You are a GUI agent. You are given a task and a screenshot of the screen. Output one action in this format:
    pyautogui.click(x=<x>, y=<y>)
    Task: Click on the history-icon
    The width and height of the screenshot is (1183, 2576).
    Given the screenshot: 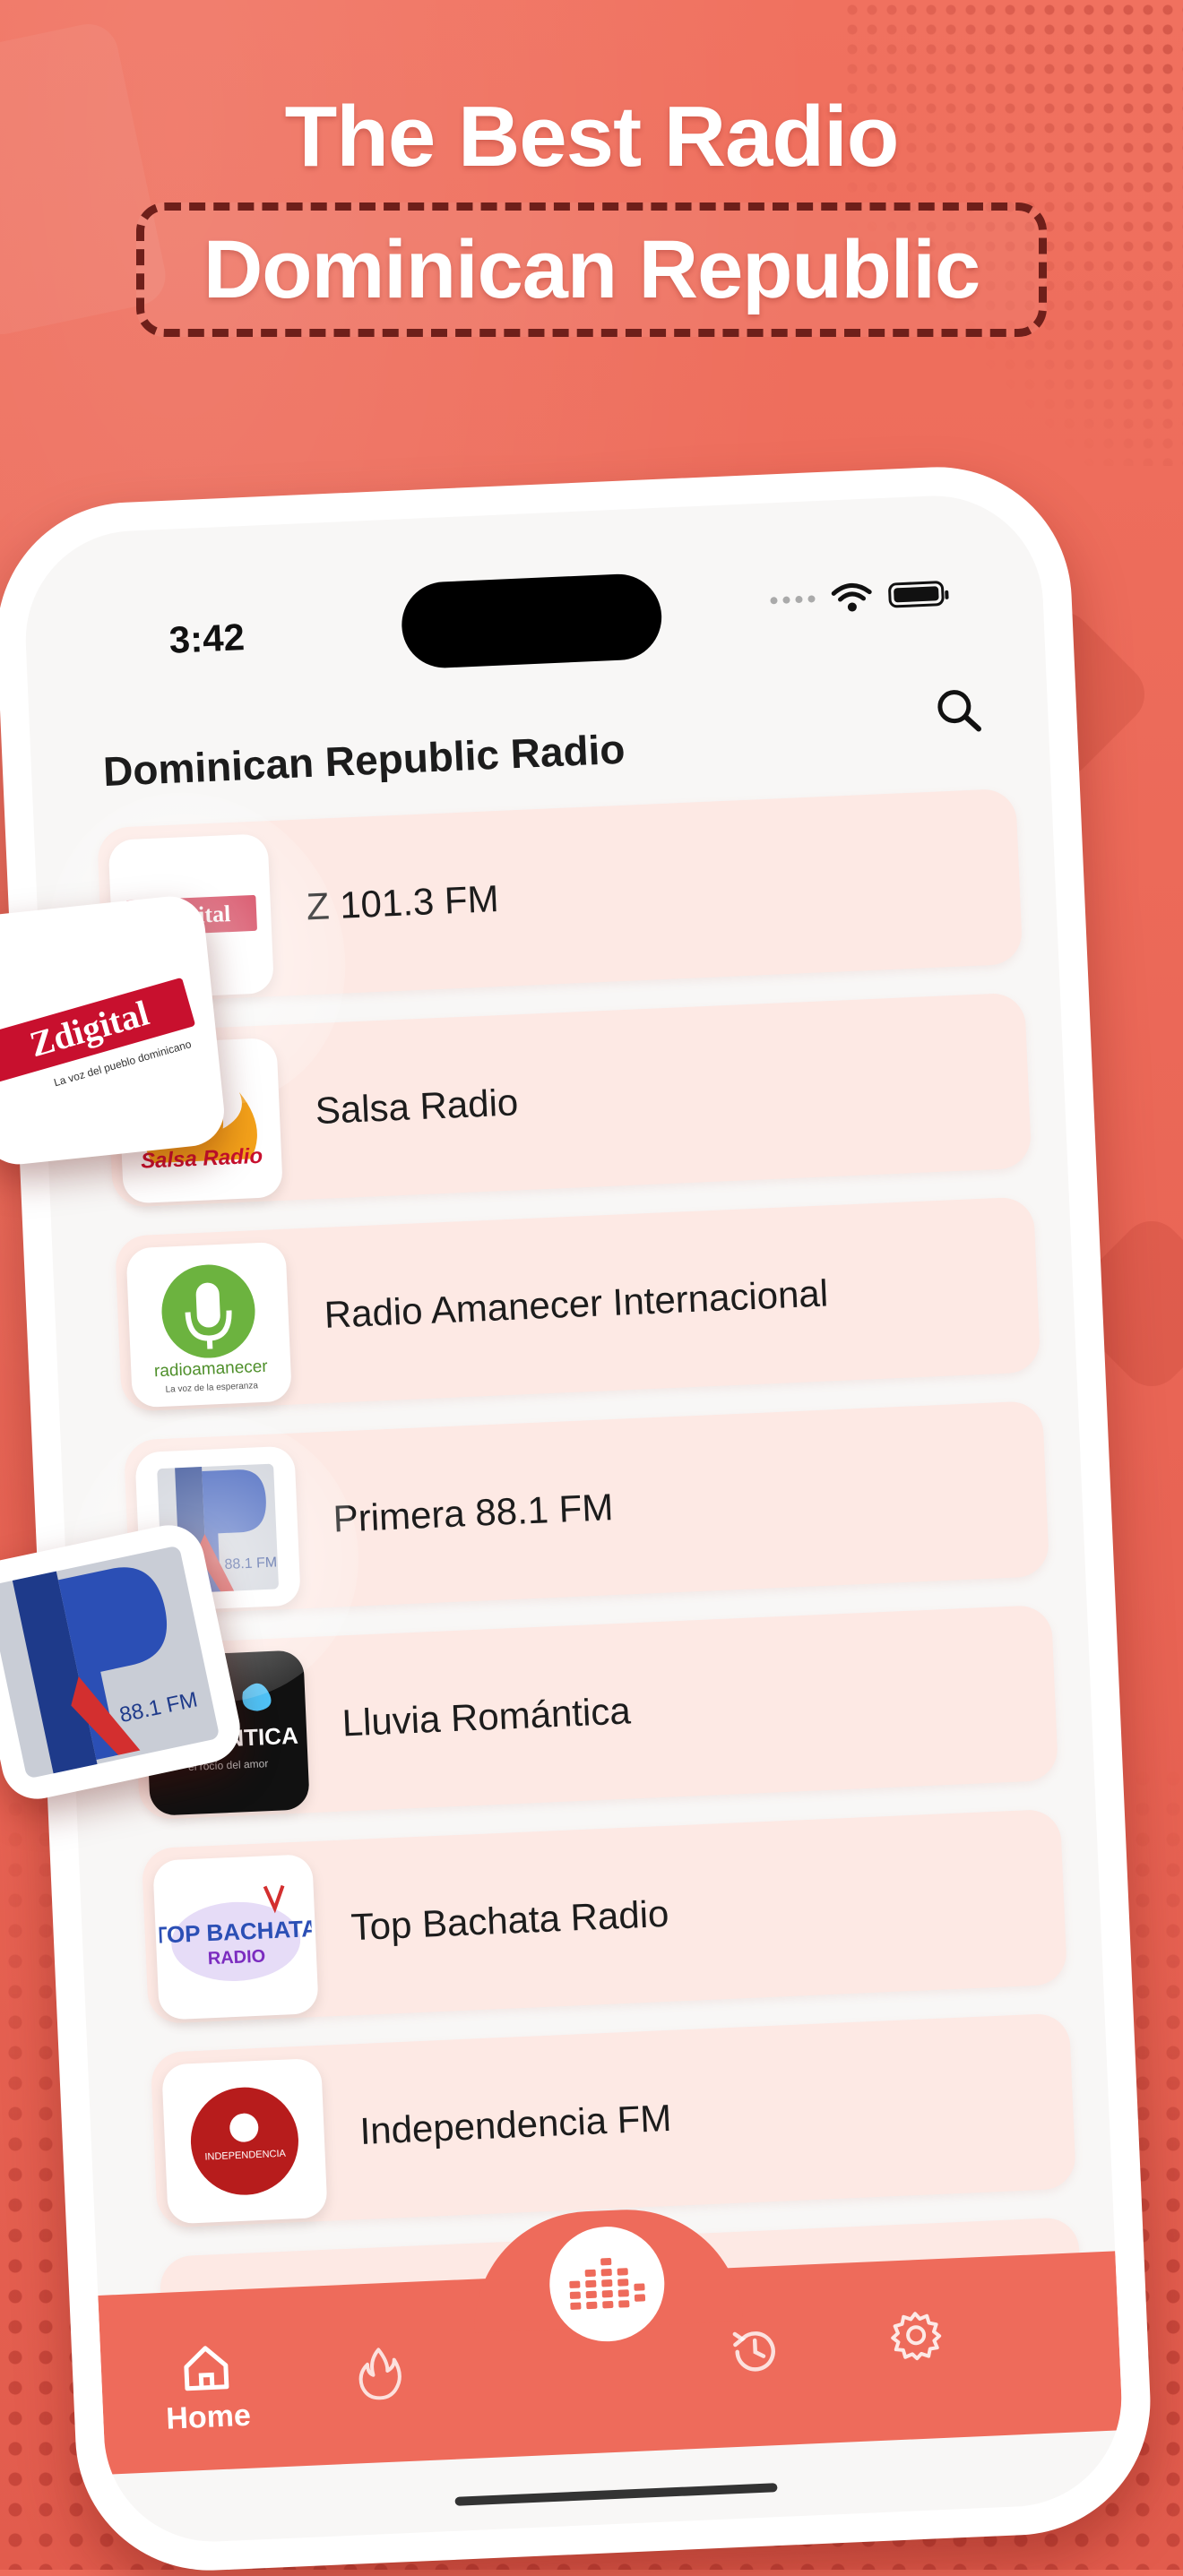 What is the action you would take?
    pyautogui.click(x=754, y=2351)
    